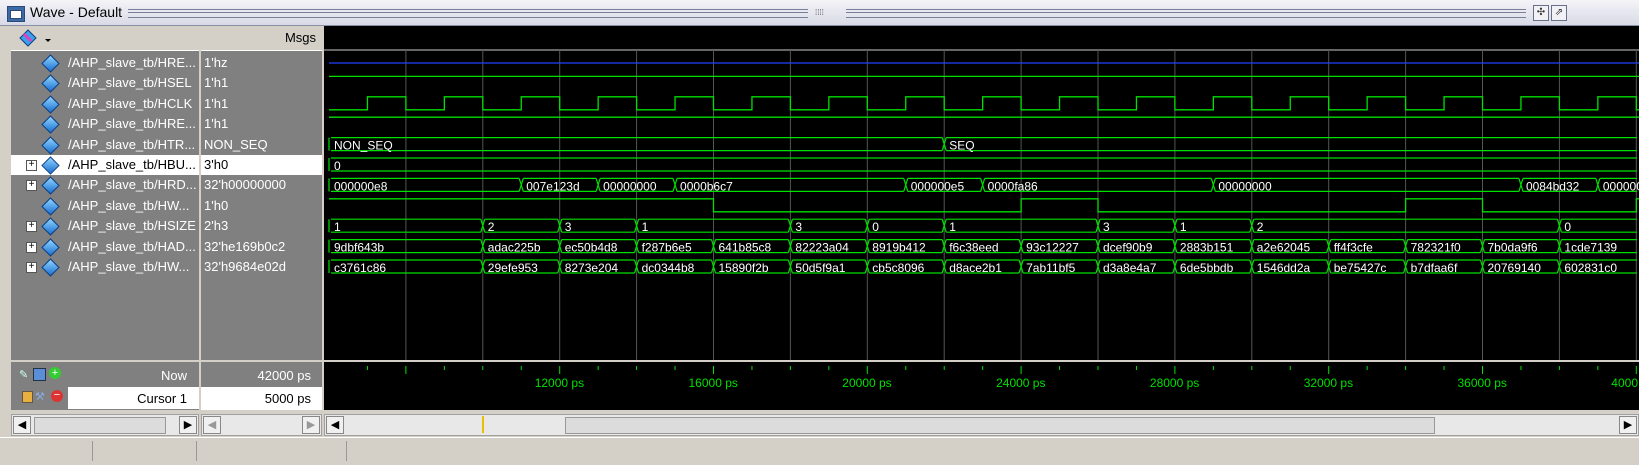 This screenshot has width=1639, height=465. I want to click on lock-cursor-icon, so click(27, 397).